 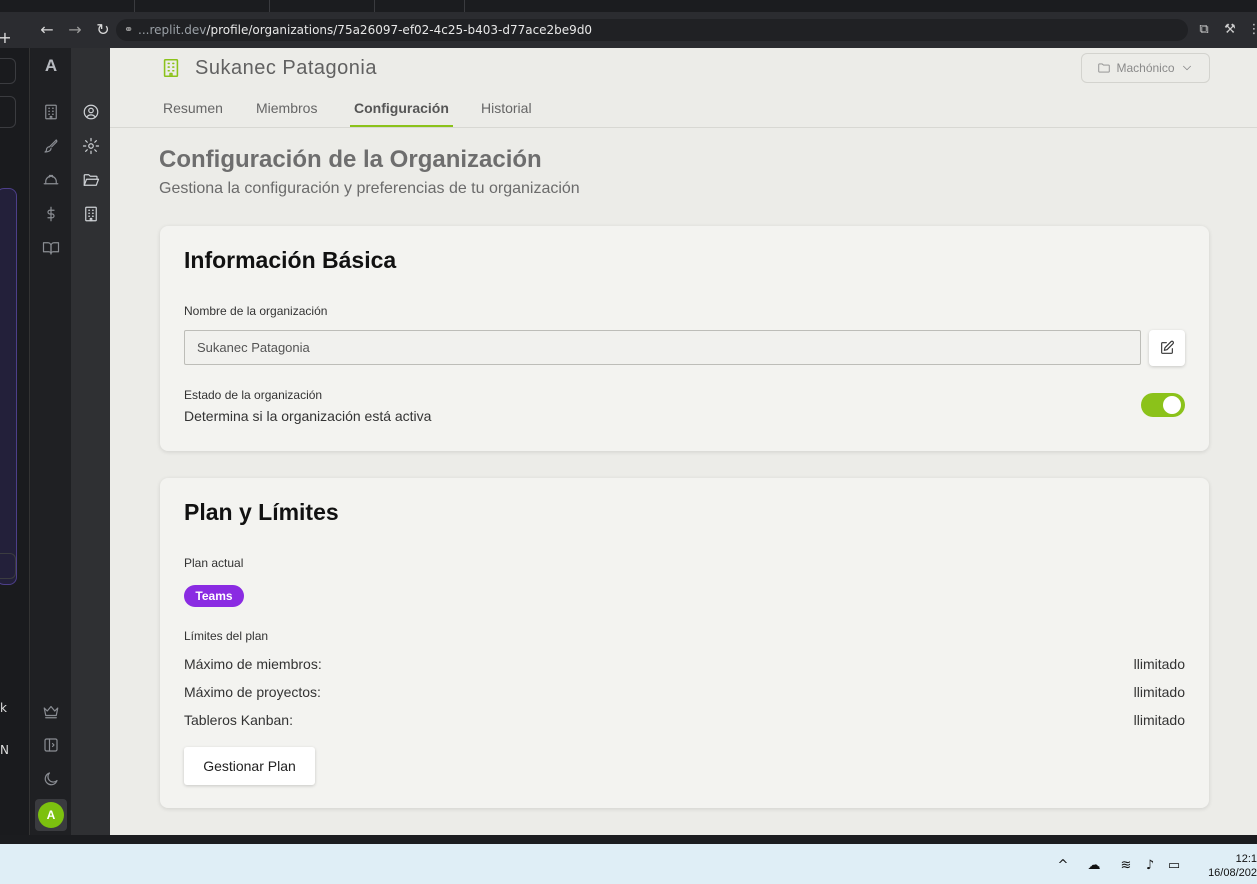 What do you see at coordinates (51, 779) in the screenshot?
I see `moon-icon` at bounding box center [51, 779].